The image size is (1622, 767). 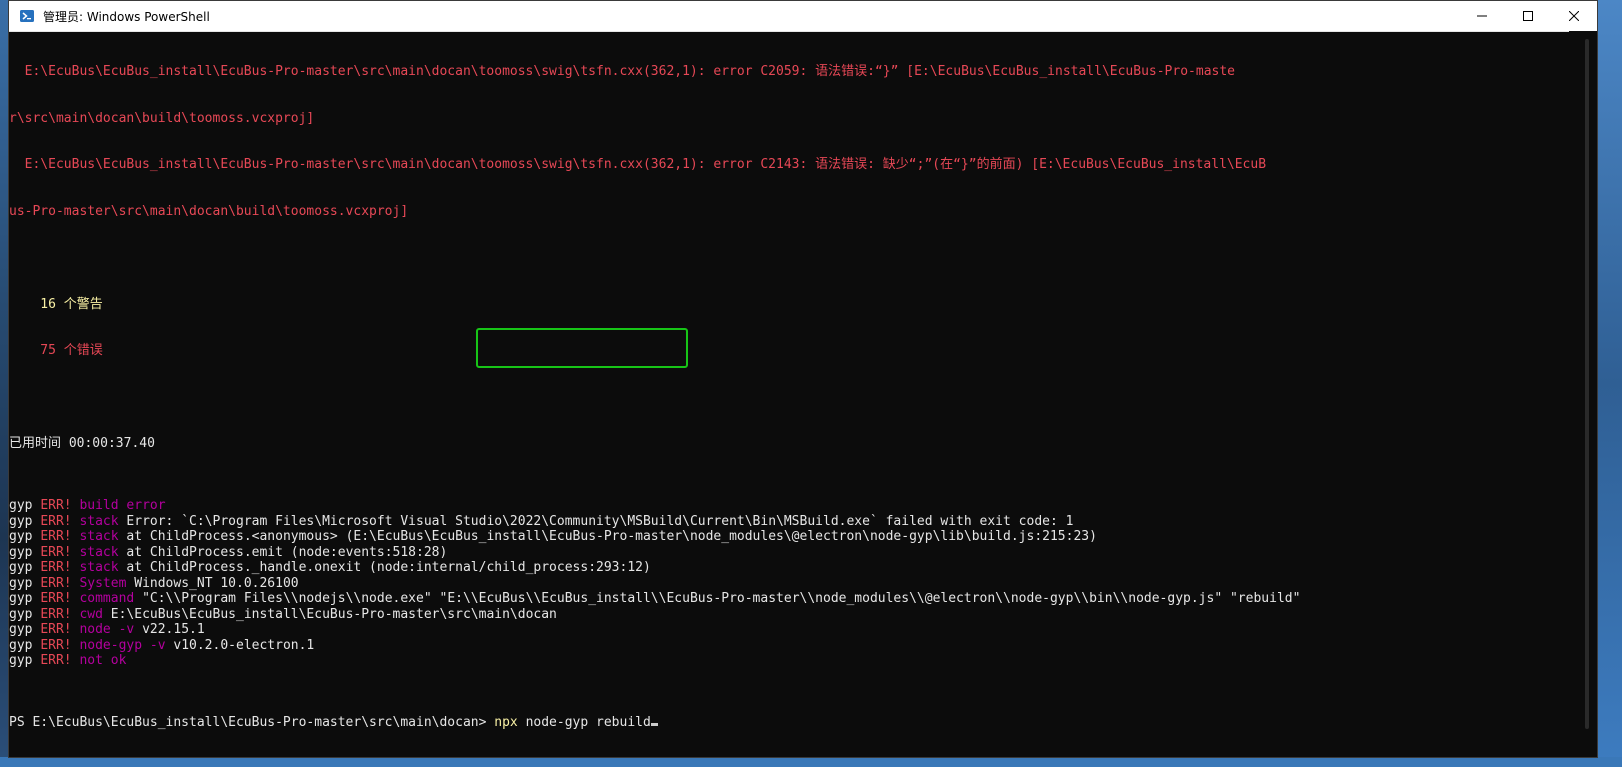 I want to click on command-highlight-box, so click(x=582, y=348).